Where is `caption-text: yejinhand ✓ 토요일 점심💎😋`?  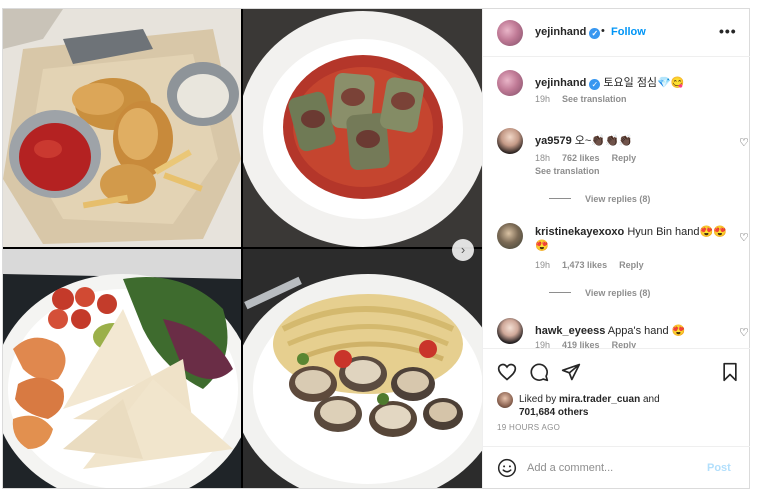
caption-text: yejinhand ✓ 토요일 점심💎😋 is located at coordinates (610, 83).